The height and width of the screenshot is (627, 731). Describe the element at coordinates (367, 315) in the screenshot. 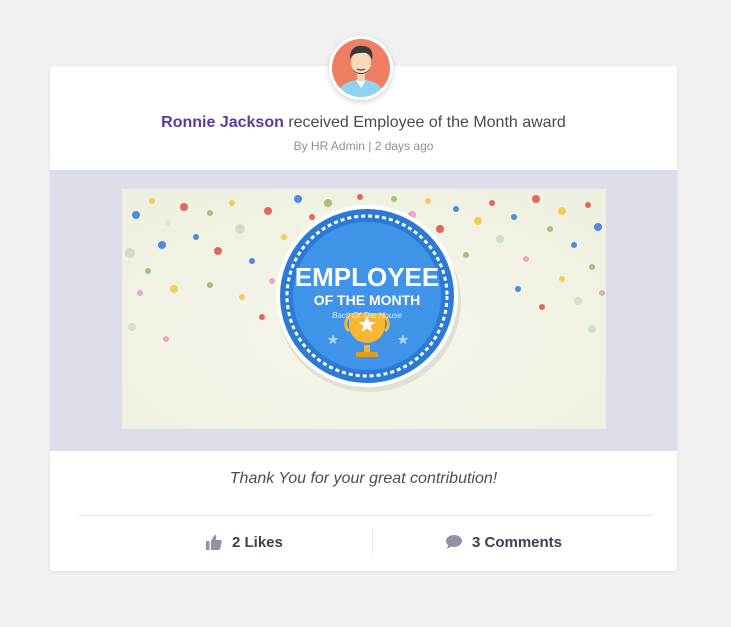

I see `badge-subtitle: Back Of The House` at that location.